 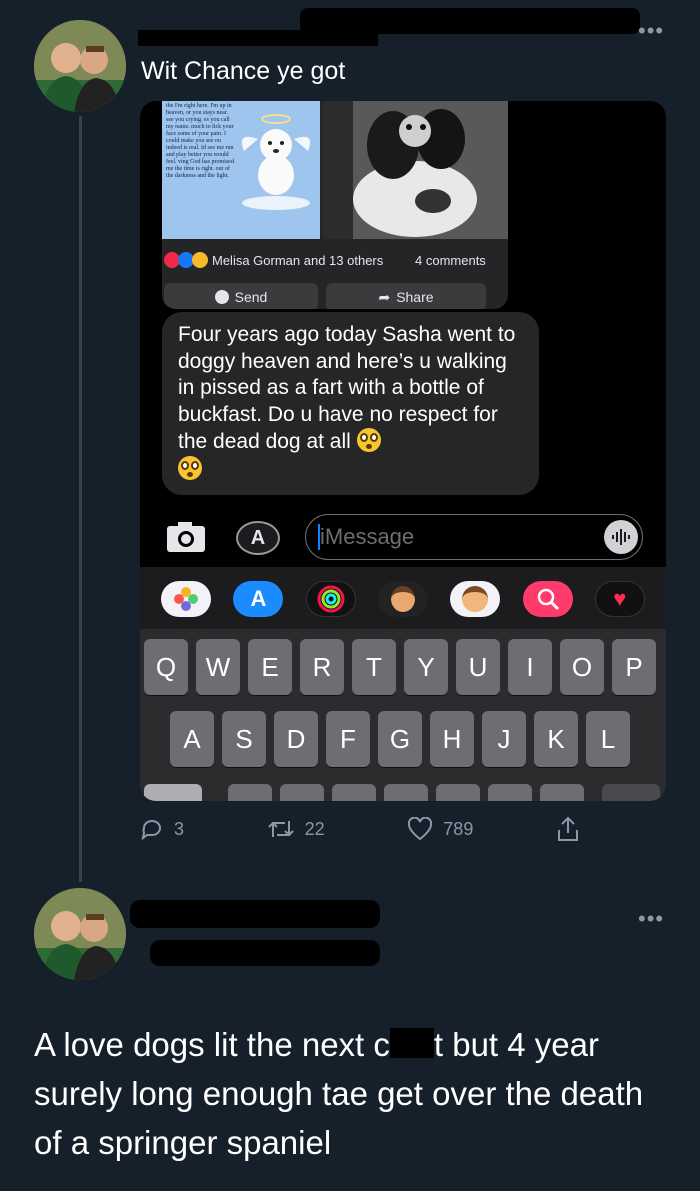 What do you see at coordinates (475, 599) in the screenshot?
I see `memoji-hearts-icon` at bounding box center [475, 599].